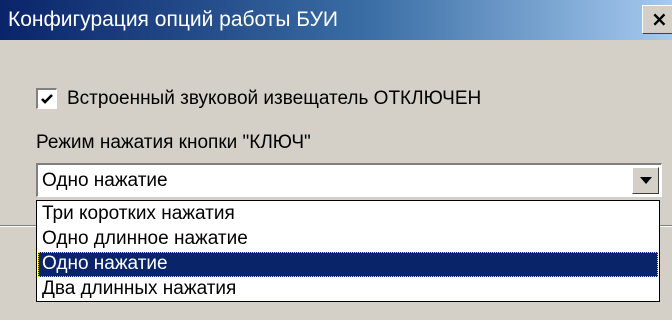 The image size is (672, 320). What do you see at coordinates (348, 289) in the screenshot?
I see `key-mode-option: Два длинных нажатия` at bounding box center [348, 289].